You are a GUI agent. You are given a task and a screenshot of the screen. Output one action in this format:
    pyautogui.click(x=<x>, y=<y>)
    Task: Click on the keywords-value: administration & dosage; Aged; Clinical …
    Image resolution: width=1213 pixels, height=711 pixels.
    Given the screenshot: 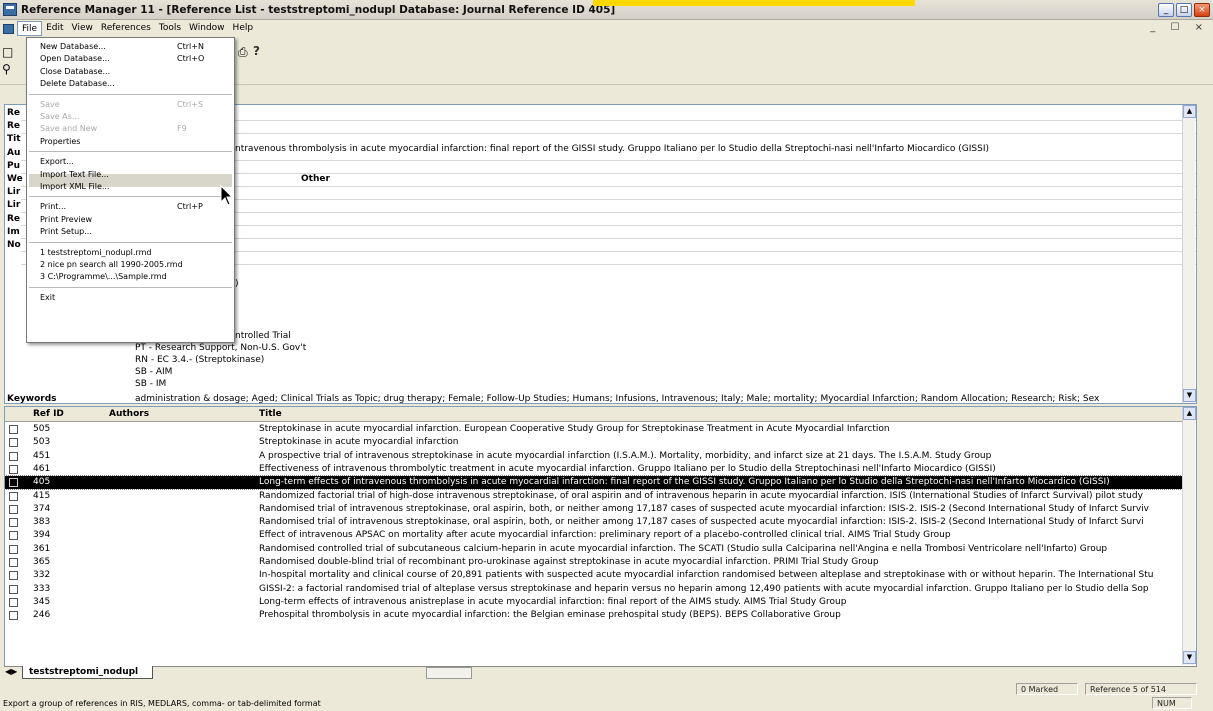 What is the action you would take?
    pyautogui.click(x=617, y=399)
    